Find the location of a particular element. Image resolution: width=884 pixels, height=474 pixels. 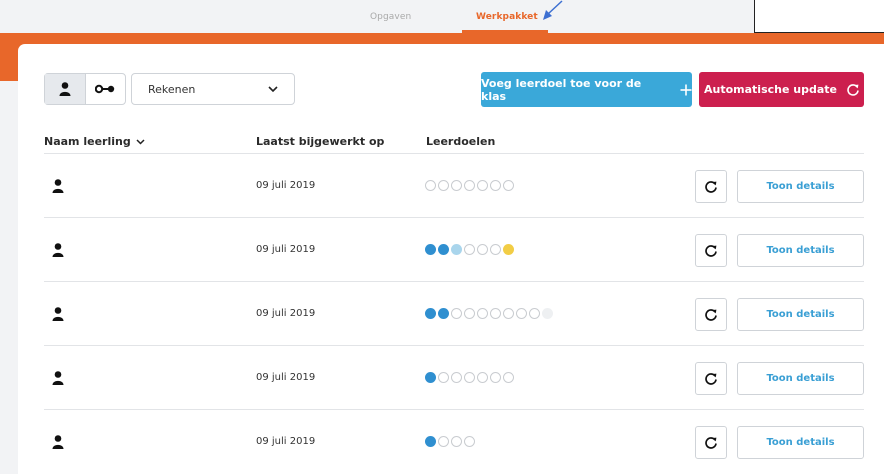

goal-dot-star is located at coordinates (508, 249).